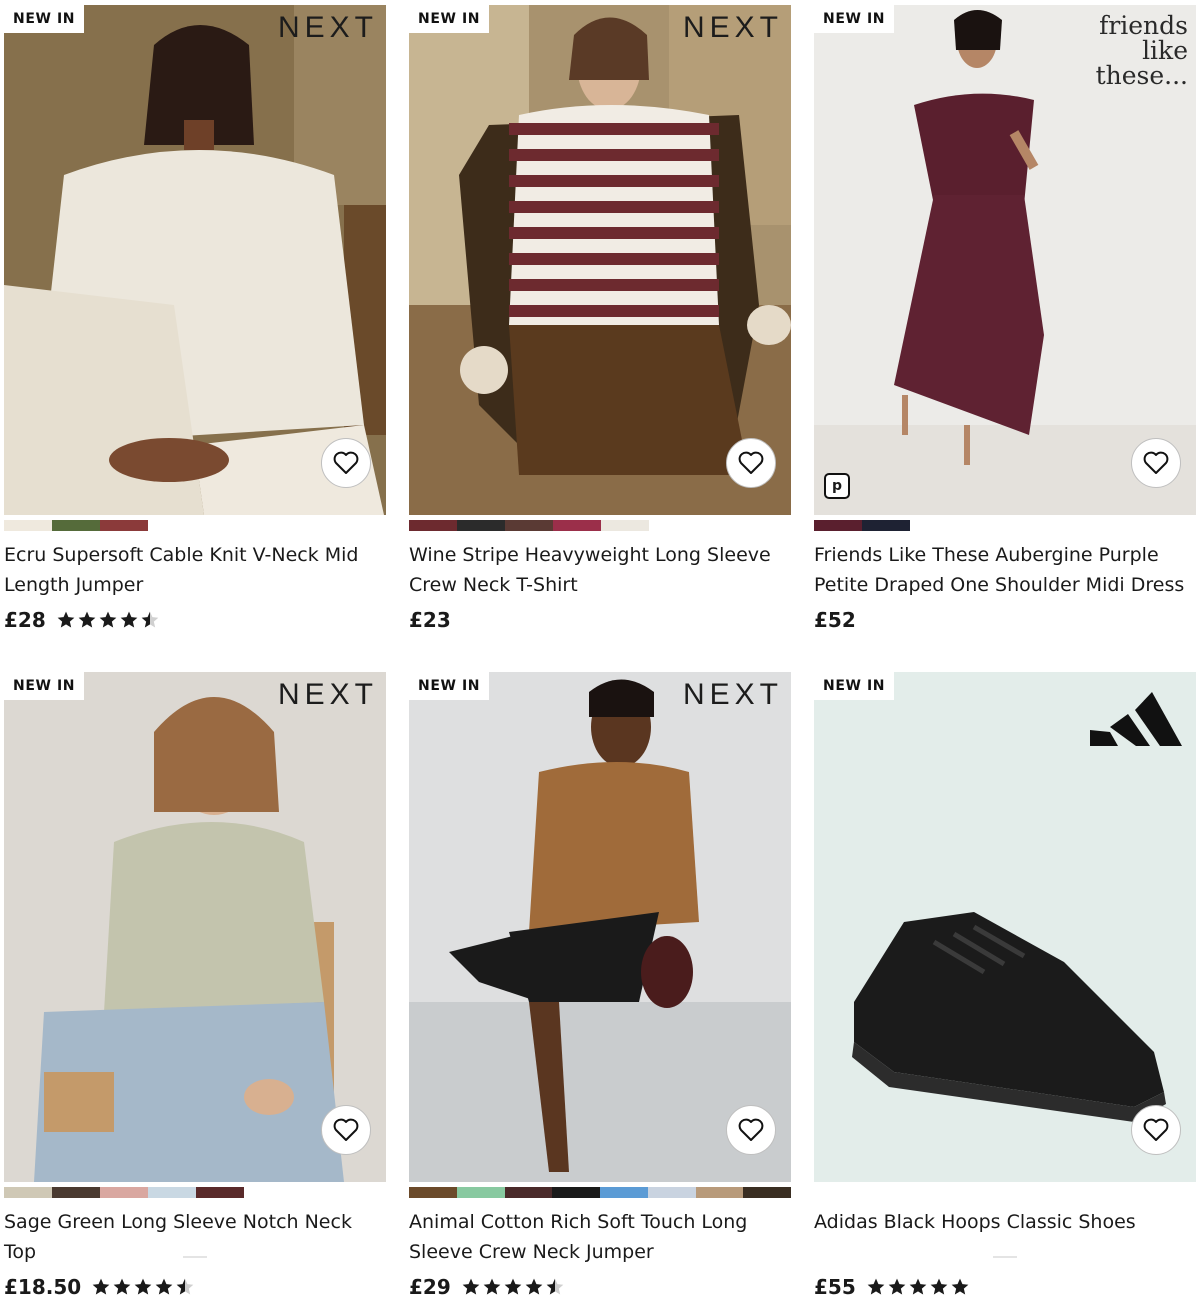 The image size is (1200, 1299). I want to click on price-row: £29, so click(600, 1287).